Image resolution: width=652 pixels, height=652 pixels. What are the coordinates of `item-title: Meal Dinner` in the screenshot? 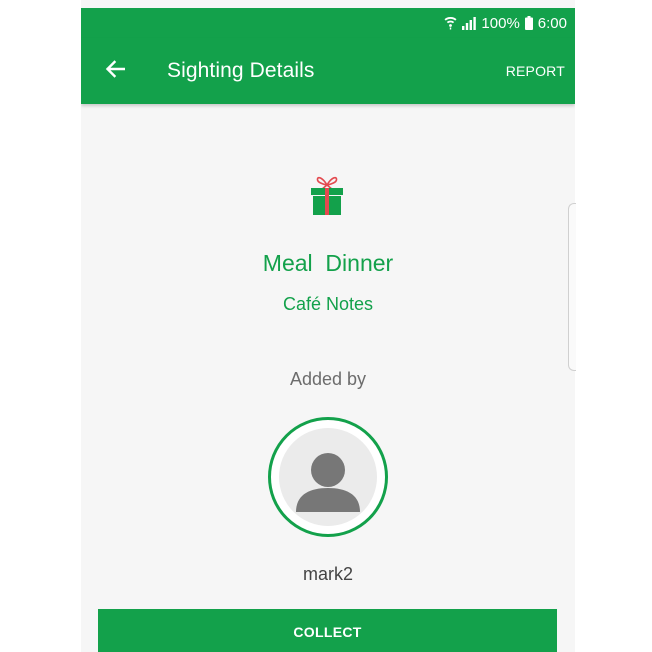 It's located at (328, 263).